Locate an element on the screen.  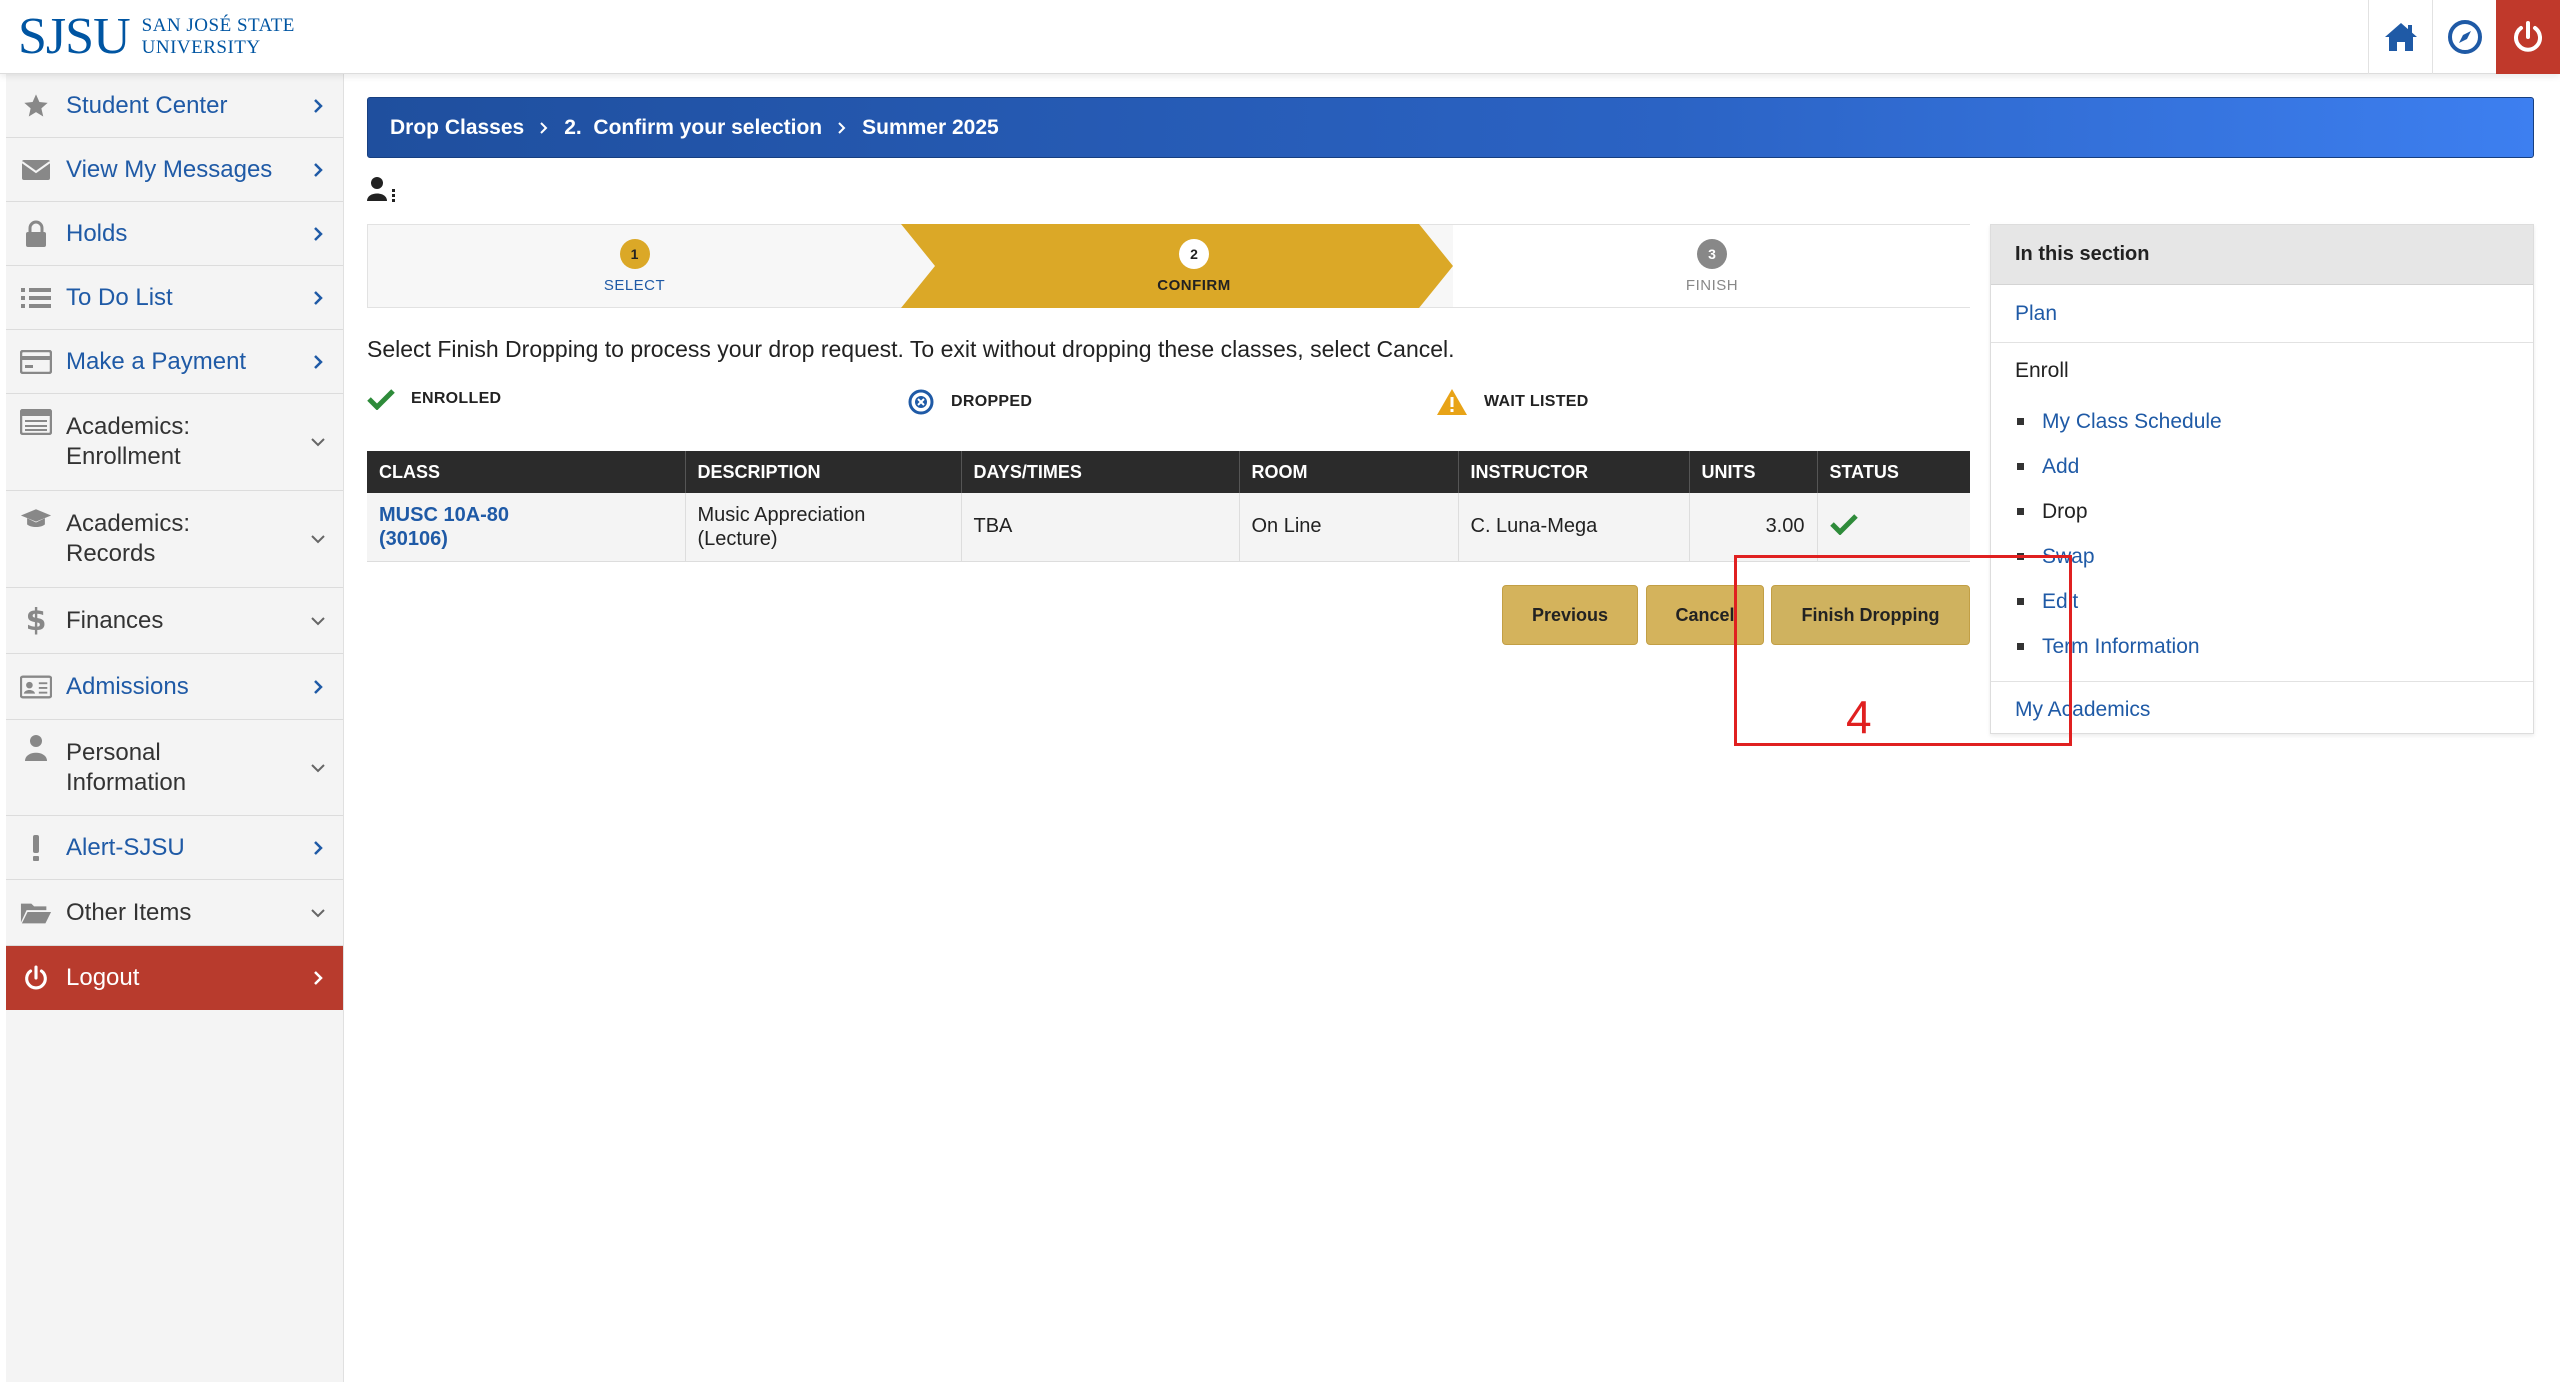
sidebar-item-label-line2: Records is located at coordinates (111, 553).